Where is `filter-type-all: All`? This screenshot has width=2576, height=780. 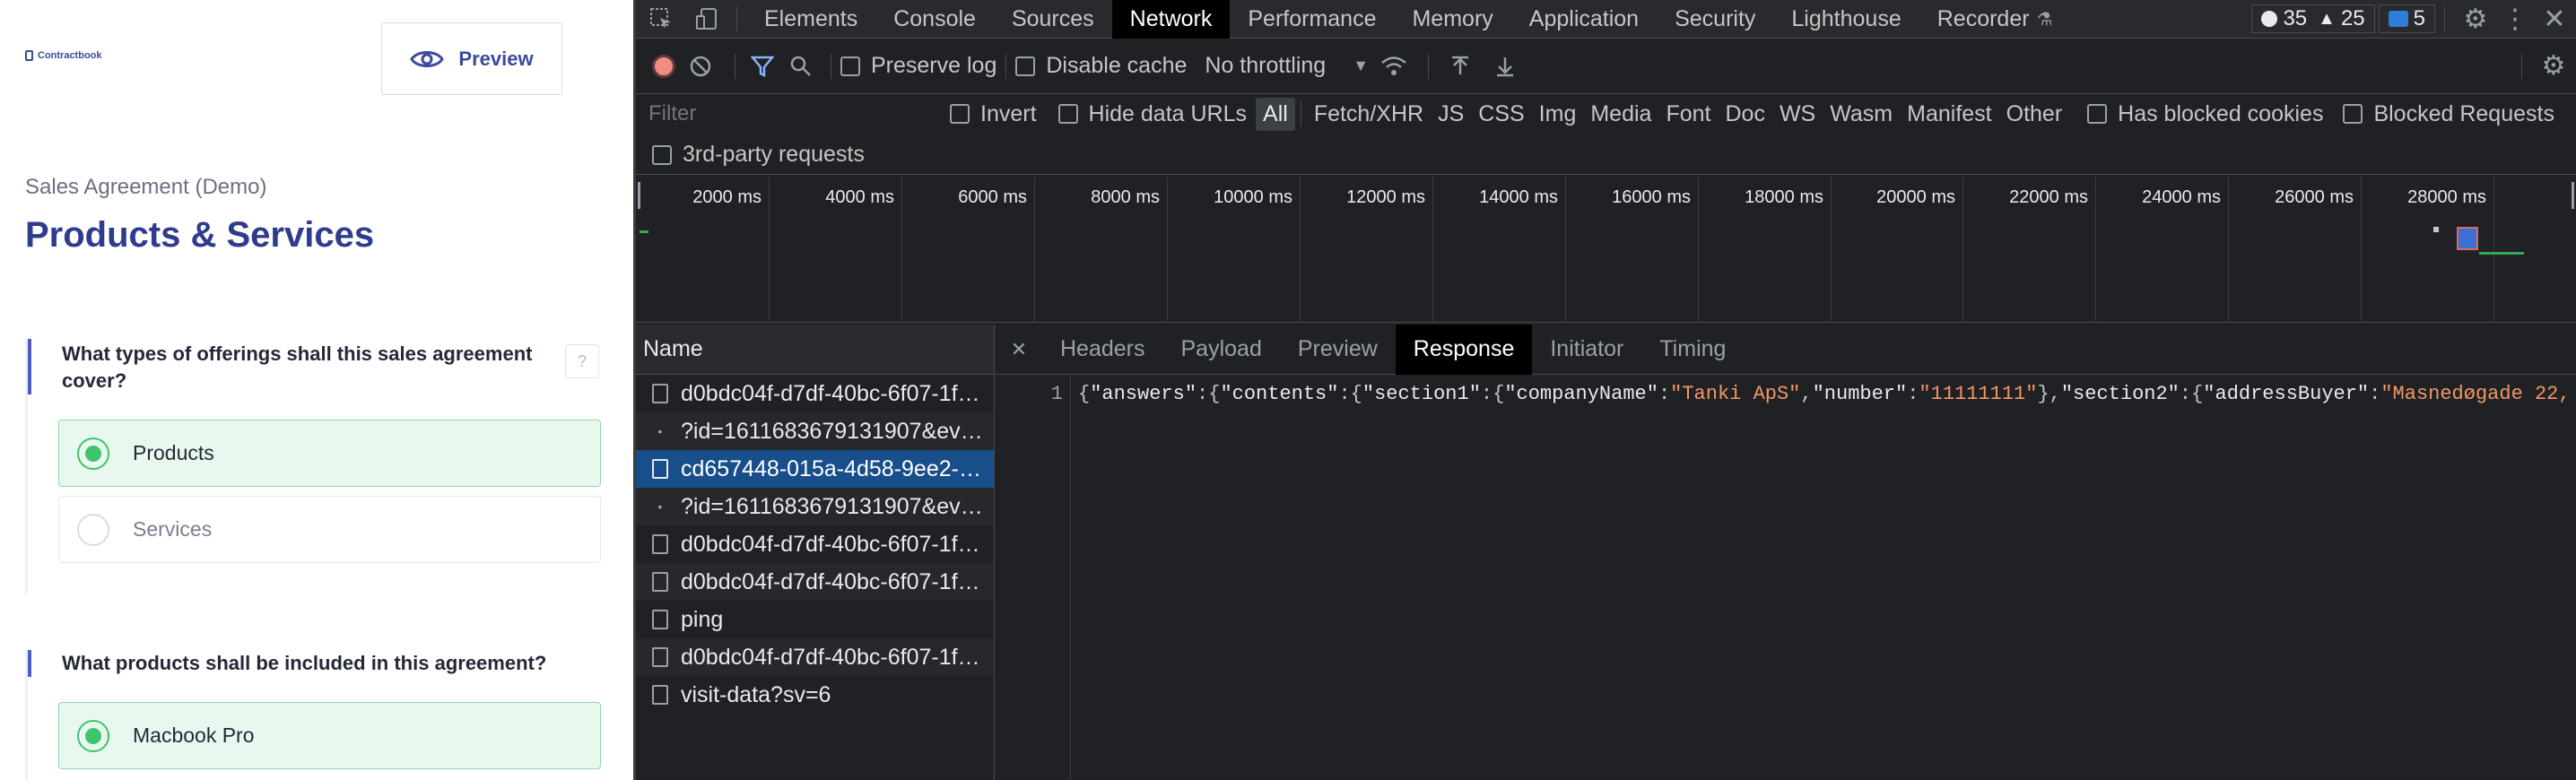
filter-type-all: All is located at coordinates (1275, 114).